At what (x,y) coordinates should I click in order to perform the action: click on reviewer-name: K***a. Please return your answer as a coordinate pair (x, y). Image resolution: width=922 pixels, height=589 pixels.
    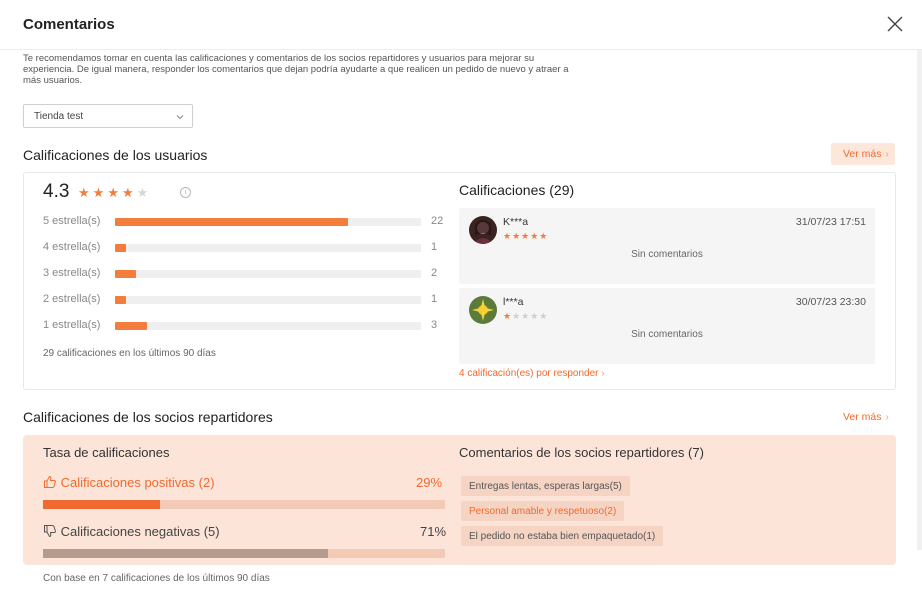
    Looking at the image, I should click on (516, 222).